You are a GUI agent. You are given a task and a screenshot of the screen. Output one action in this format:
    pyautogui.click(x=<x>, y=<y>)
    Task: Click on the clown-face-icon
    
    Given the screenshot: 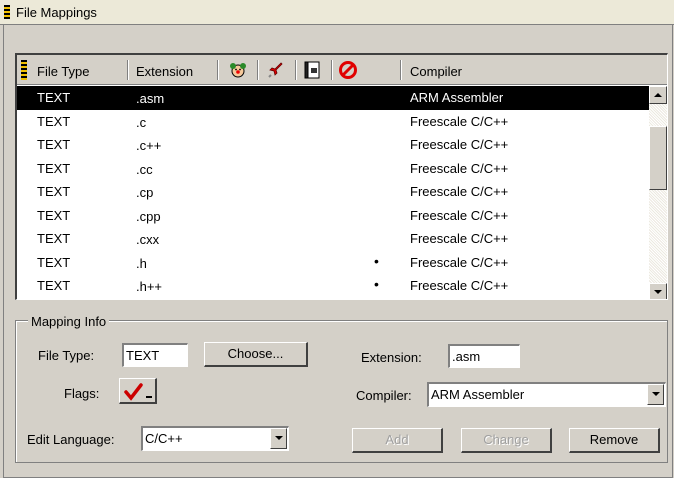 What is the action you would take?
    pyautogui.click(x=238, y=70)
    